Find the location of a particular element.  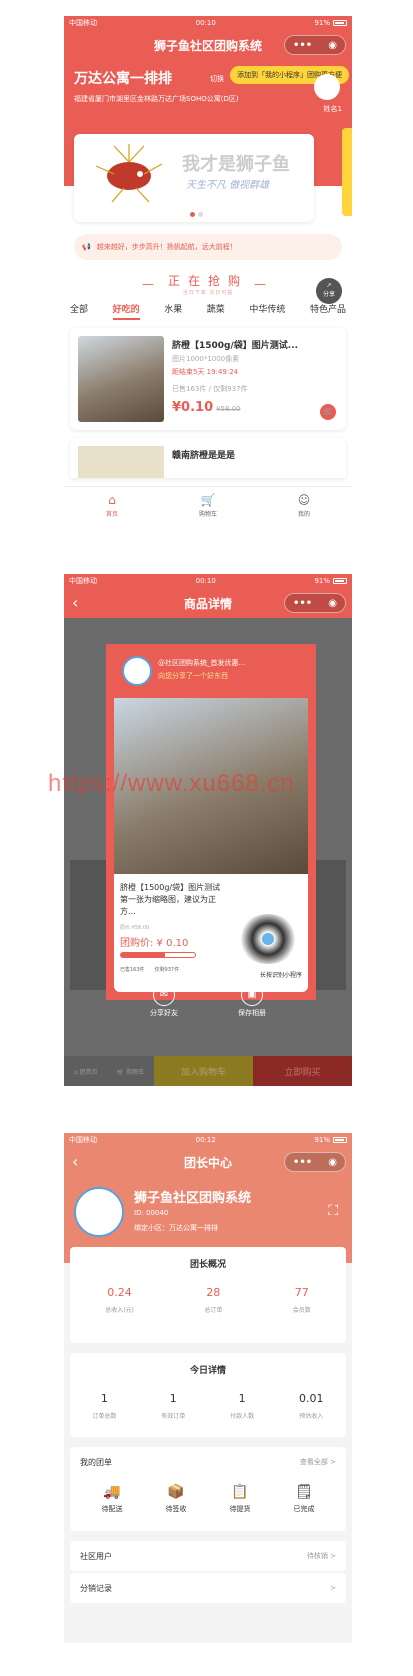

product-title: 赣南脐橙是是是 is located at coordinates (204, 456).